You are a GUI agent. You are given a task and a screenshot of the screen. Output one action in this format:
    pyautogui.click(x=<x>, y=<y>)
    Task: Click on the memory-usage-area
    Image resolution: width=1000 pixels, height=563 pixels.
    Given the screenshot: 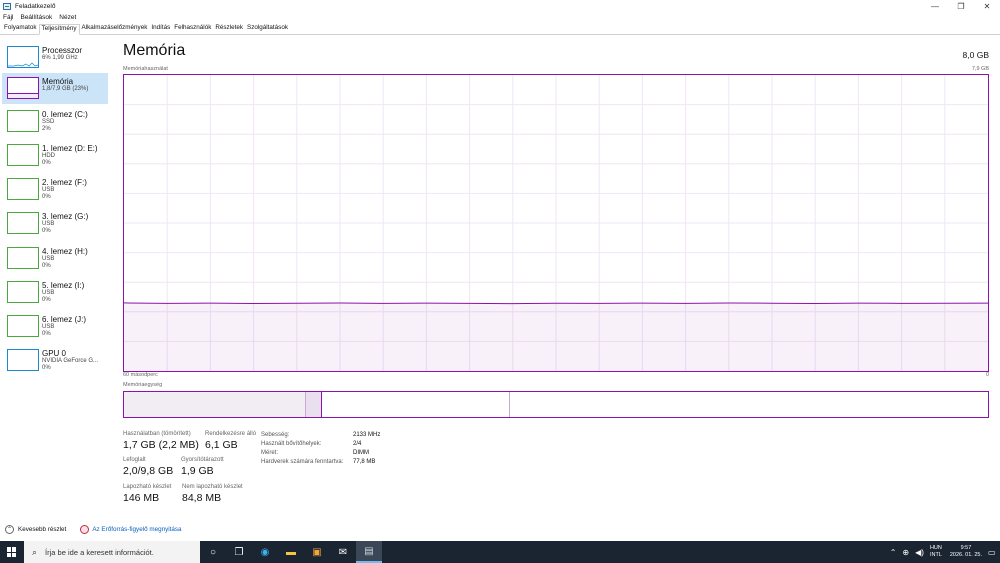 What is the action you would take?
    pyautogui.click(x=556, y=336)
    